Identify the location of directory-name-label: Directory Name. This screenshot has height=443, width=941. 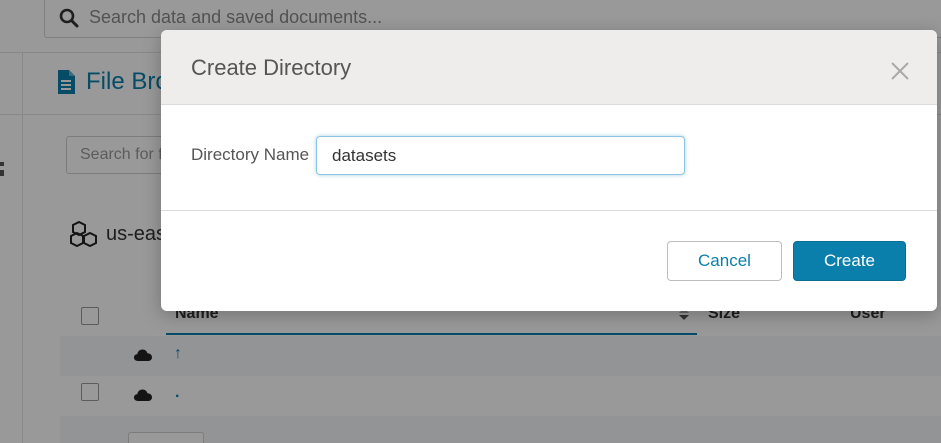
(250, 154).